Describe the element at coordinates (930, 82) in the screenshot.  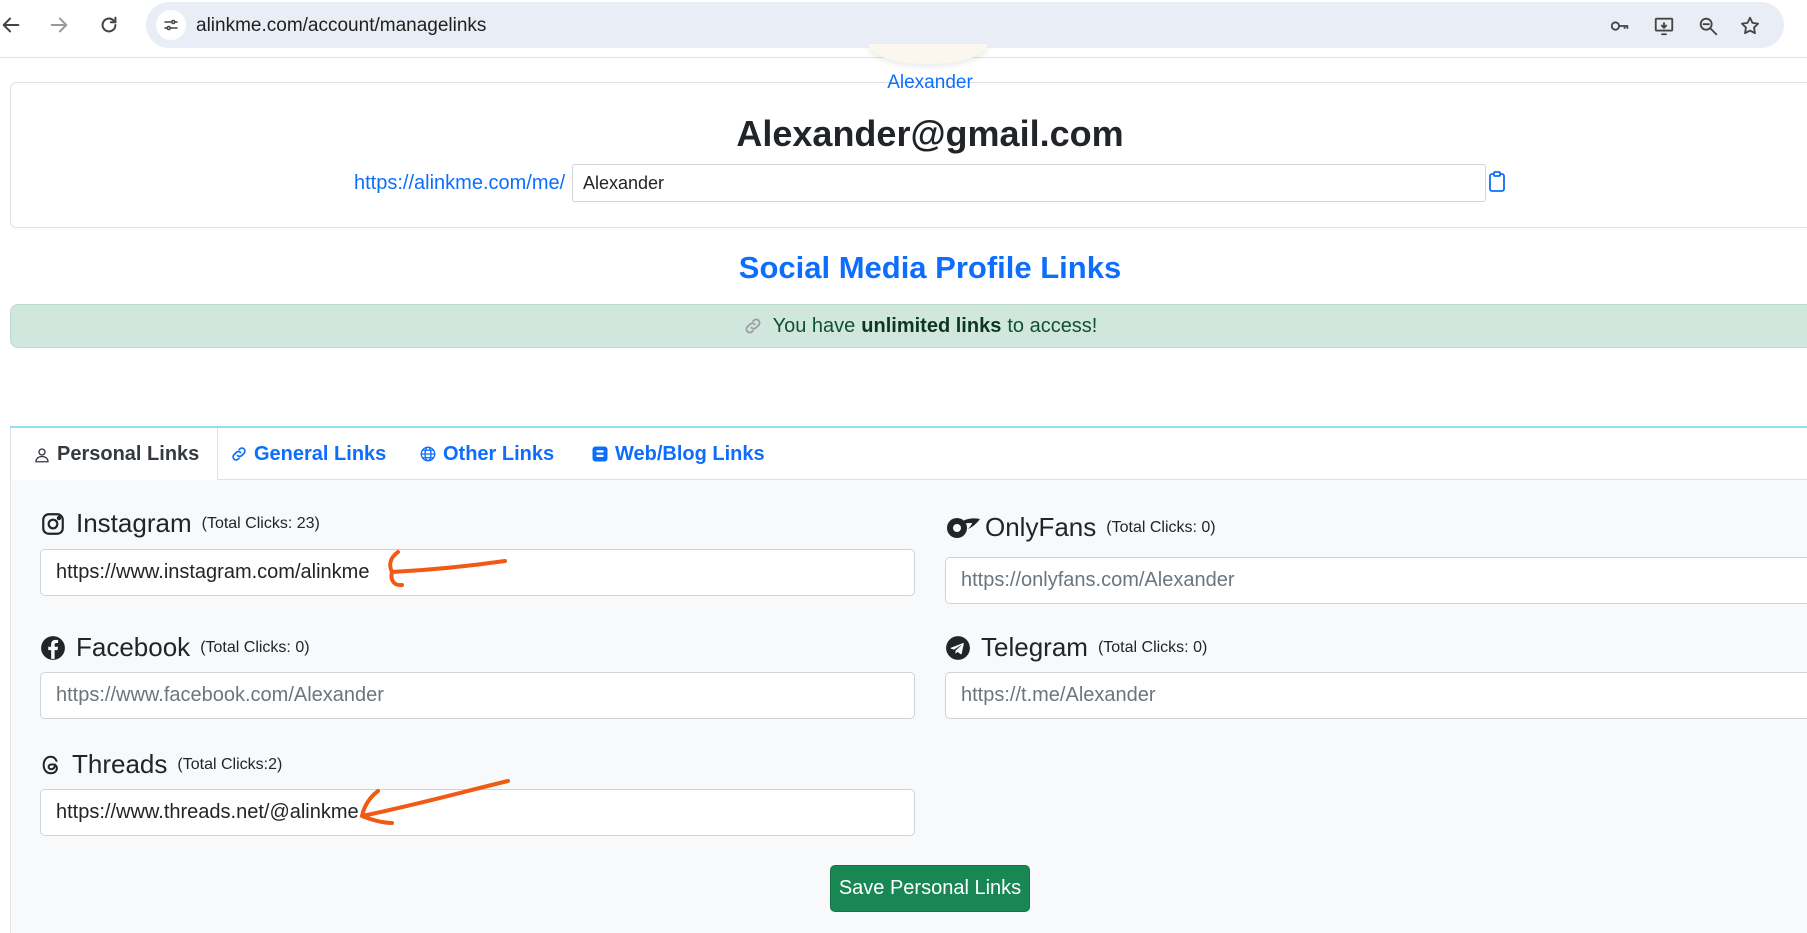
I see `avatar-name: Alexander` at that location.